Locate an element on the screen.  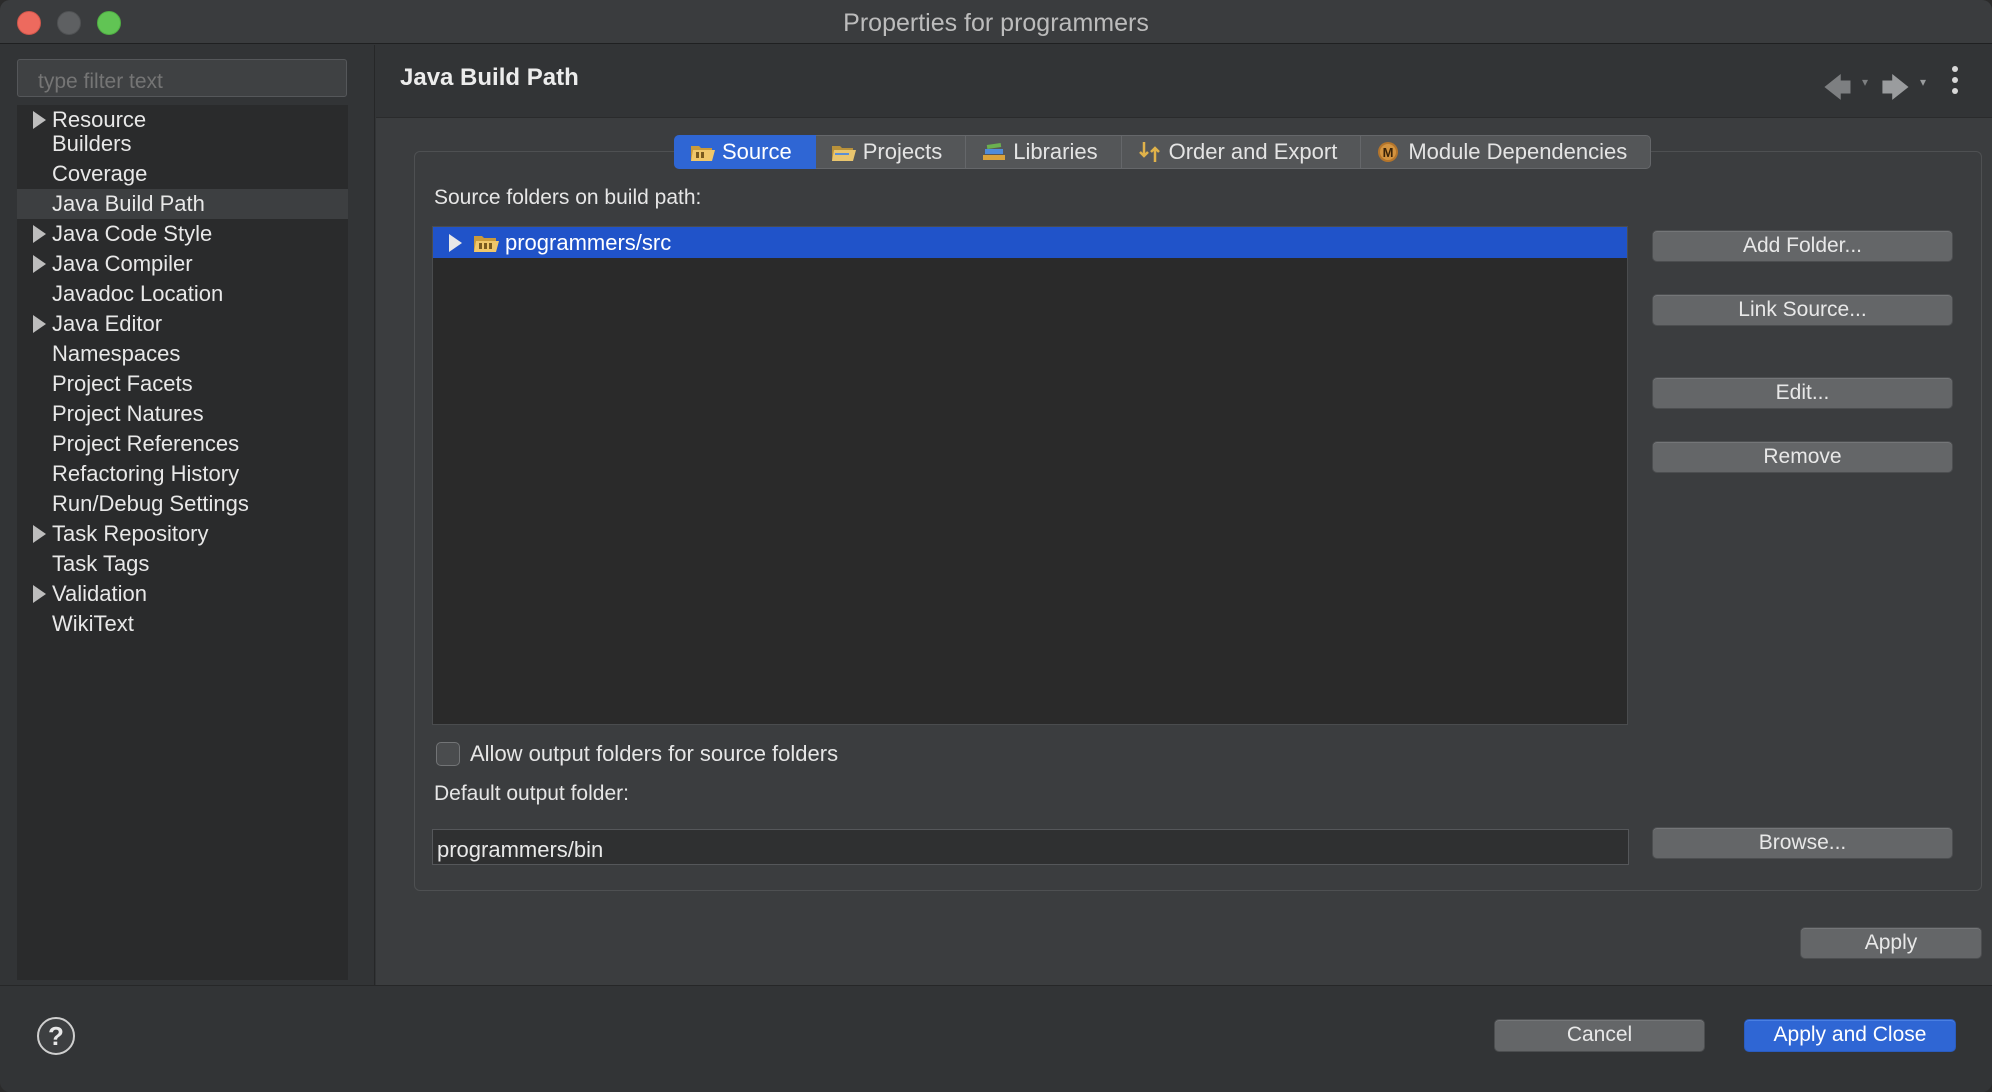
title-bar: Properties for programmers is located at coordinates (996, 22).